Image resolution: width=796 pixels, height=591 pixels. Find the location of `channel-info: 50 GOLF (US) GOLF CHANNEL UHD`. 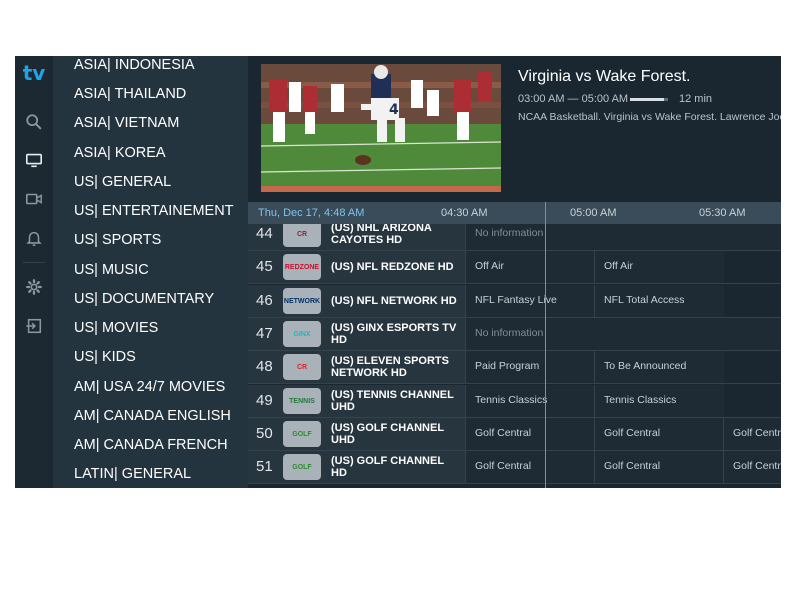

channel-info: 50 GOLF (US) GOLF CHANNEL UHD is located at coordinates (356, 434).